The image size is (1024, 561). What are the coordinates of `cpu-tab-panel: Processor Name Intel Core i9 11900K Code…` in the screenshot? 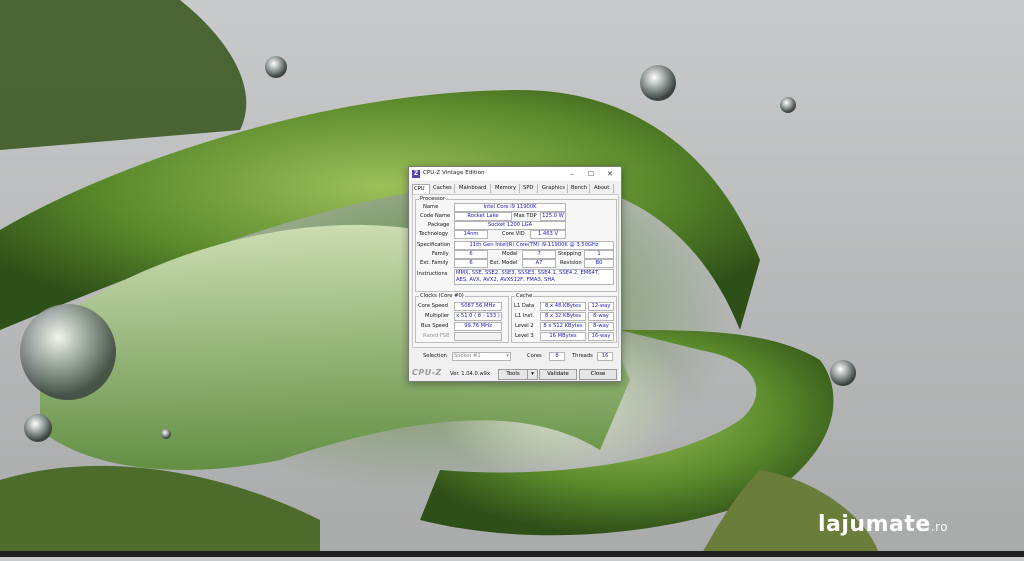 It's located at (515, 271).